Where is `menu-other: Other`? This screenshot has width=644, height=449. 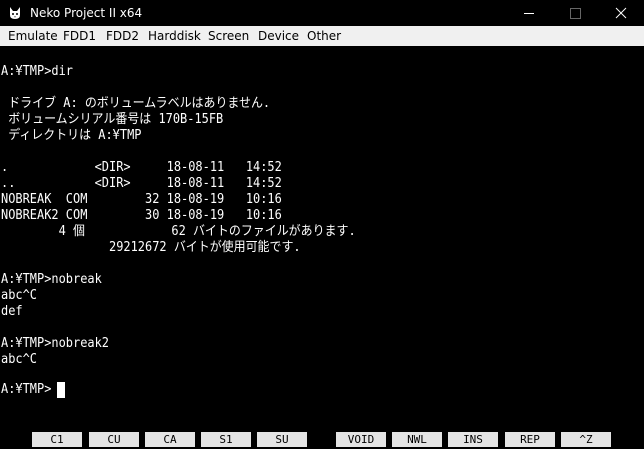 menu-other: Other is located at coordinates (324, 36).